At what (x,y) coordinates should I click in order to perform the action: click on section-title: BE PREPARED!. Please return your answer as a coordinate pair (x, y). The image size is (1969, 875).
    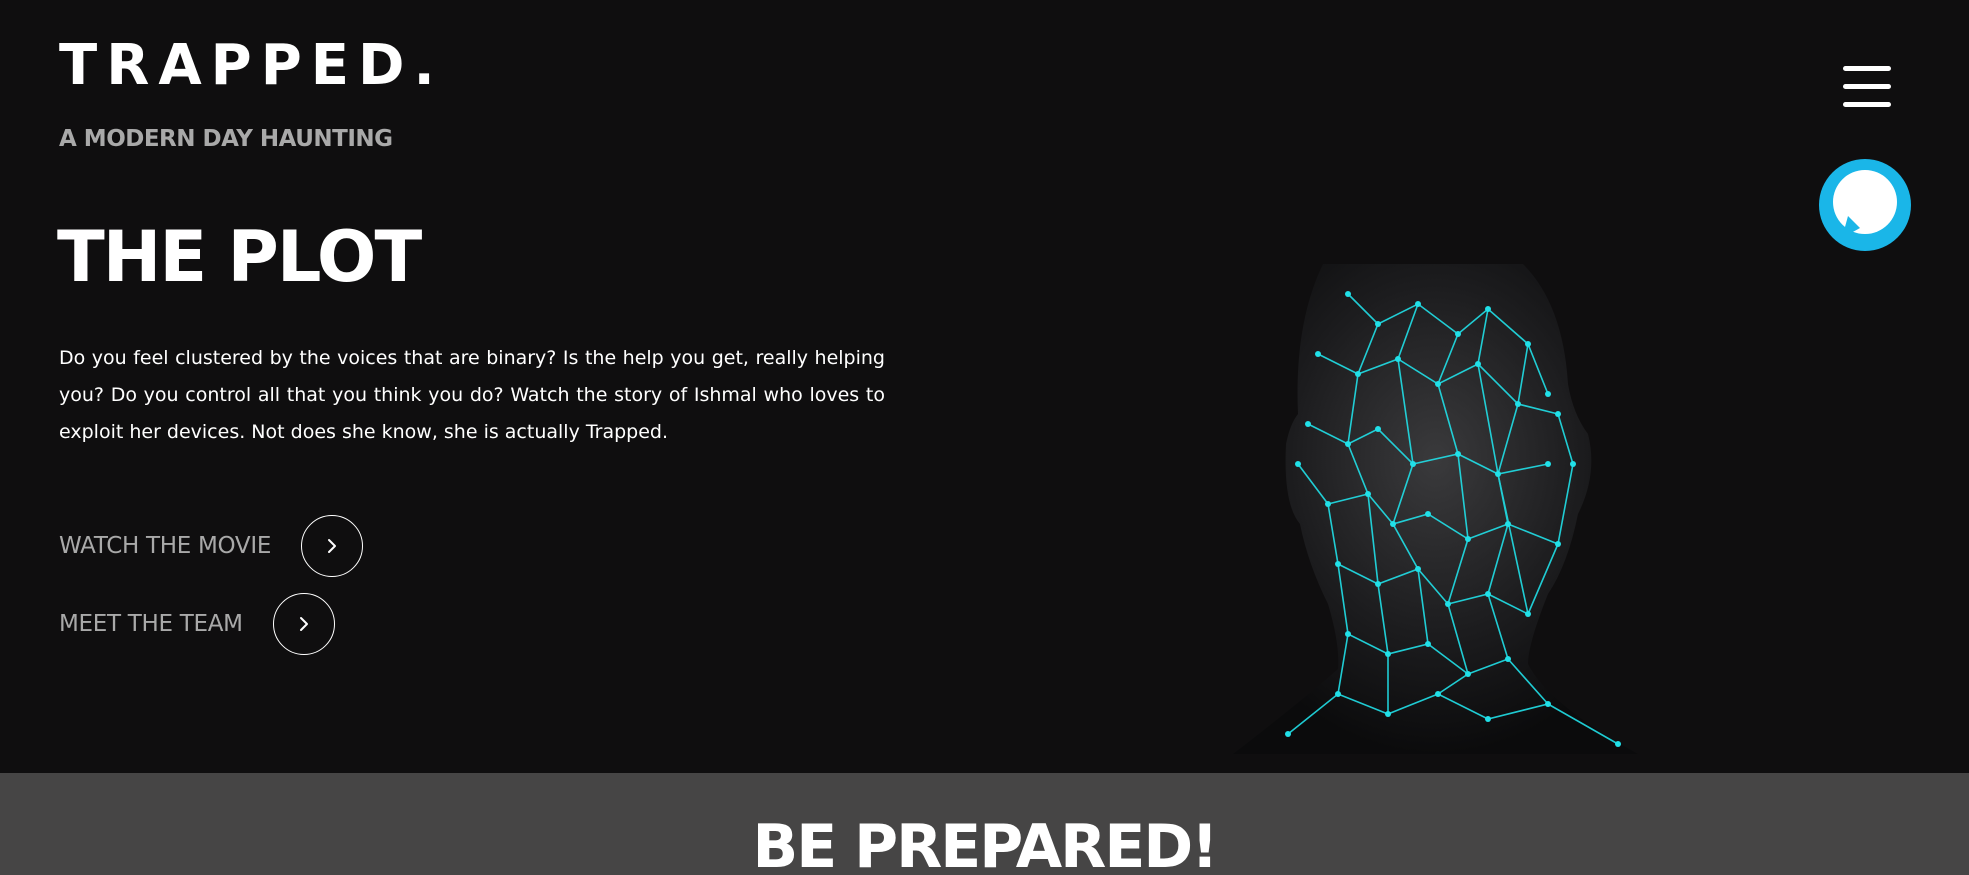
    Looking at the image, I should click on (985, 843).